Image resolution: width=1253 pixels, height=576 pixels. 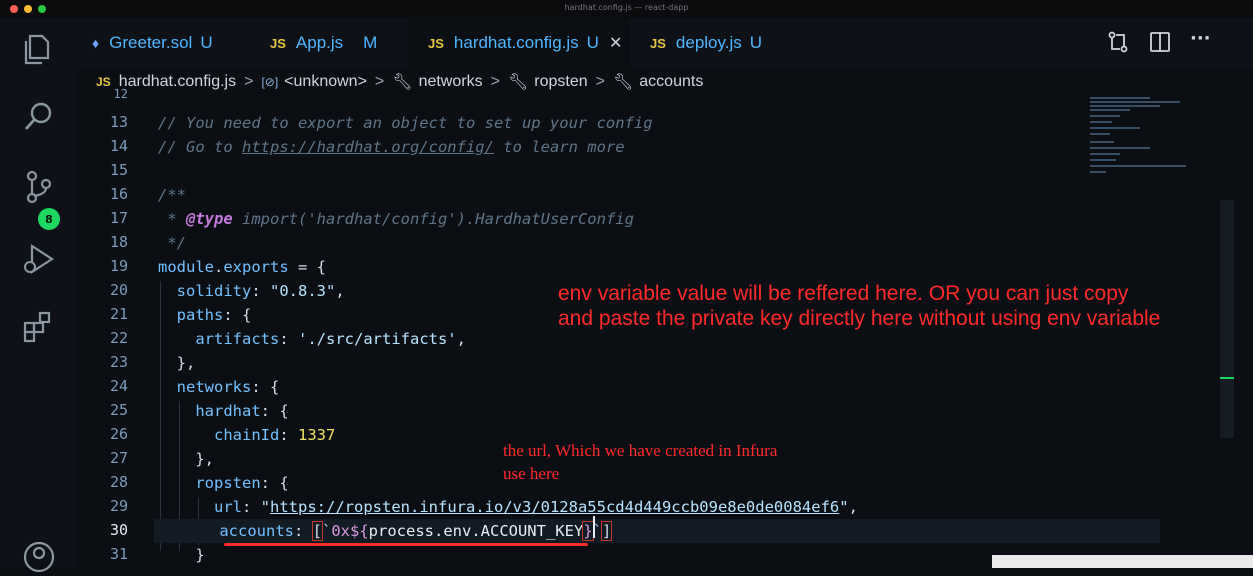 What do you see at coordinates (640, 450) in the screenshot?
I see `annotation-url-note-line1: the url, Which we have created in Infura` at bounding box center [640, 450].